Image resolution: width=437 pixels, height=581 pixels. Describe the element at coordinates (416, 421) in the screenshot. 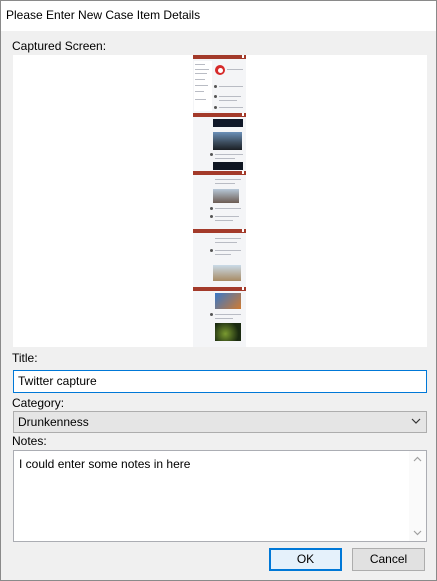

I see `chevron-down-icon` at that location.